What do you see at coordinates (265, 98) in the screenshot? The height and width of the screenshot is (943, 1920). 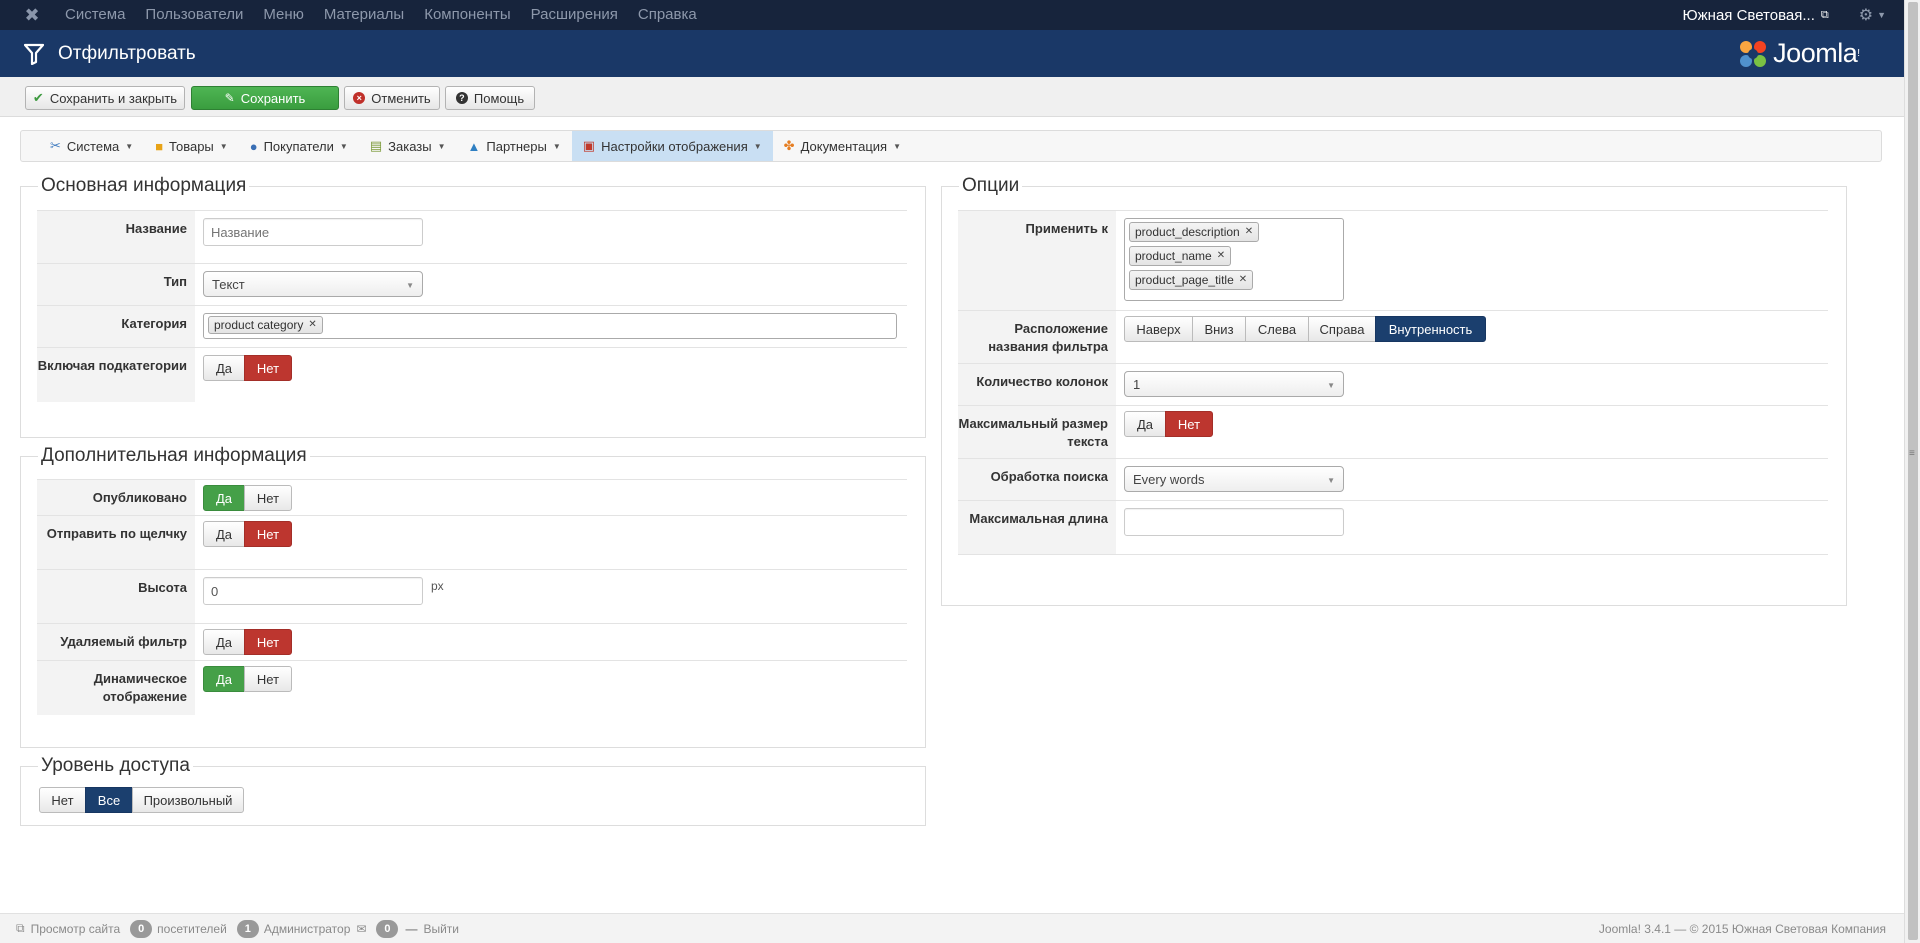 I see `save-button: ✎ Сохранить` at bounding box center [265, 98].